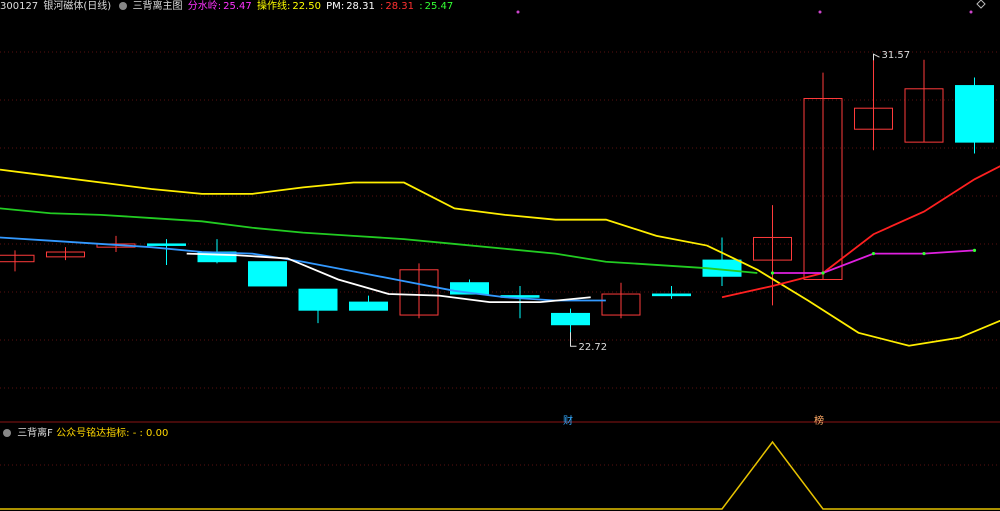  What do you see at coordinates (35, 433) in the screenshot?
I see `sub-indicator-name: 三背离F` at bounding box center [35, 433].